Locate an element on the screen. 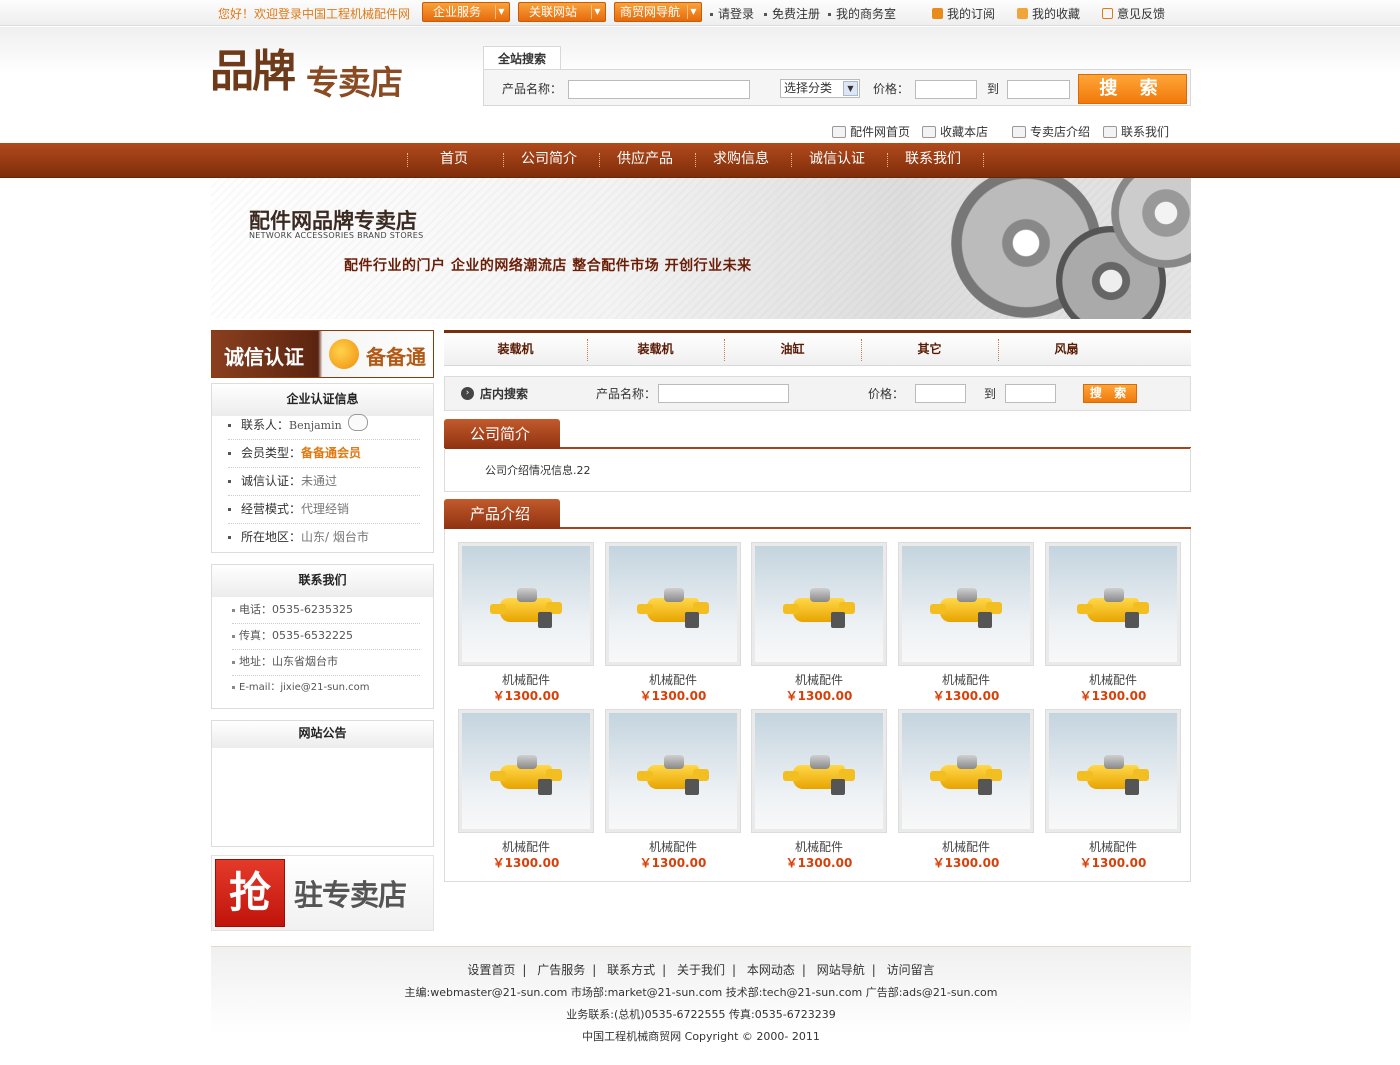  shop-product-name-input is located at coordinates (723, 393).